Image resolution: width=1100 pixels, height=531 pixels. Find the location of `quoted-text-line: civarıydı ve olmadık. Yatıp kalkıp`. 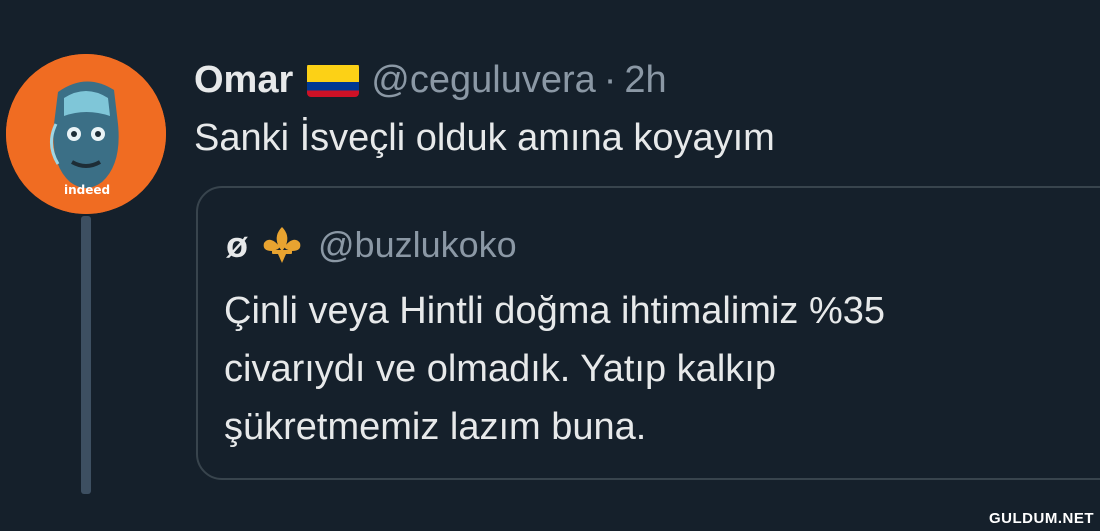

quoted-text-line: civarıydı ve olmadık. Yatıp kalkıp is located at coordinates (500, 369).